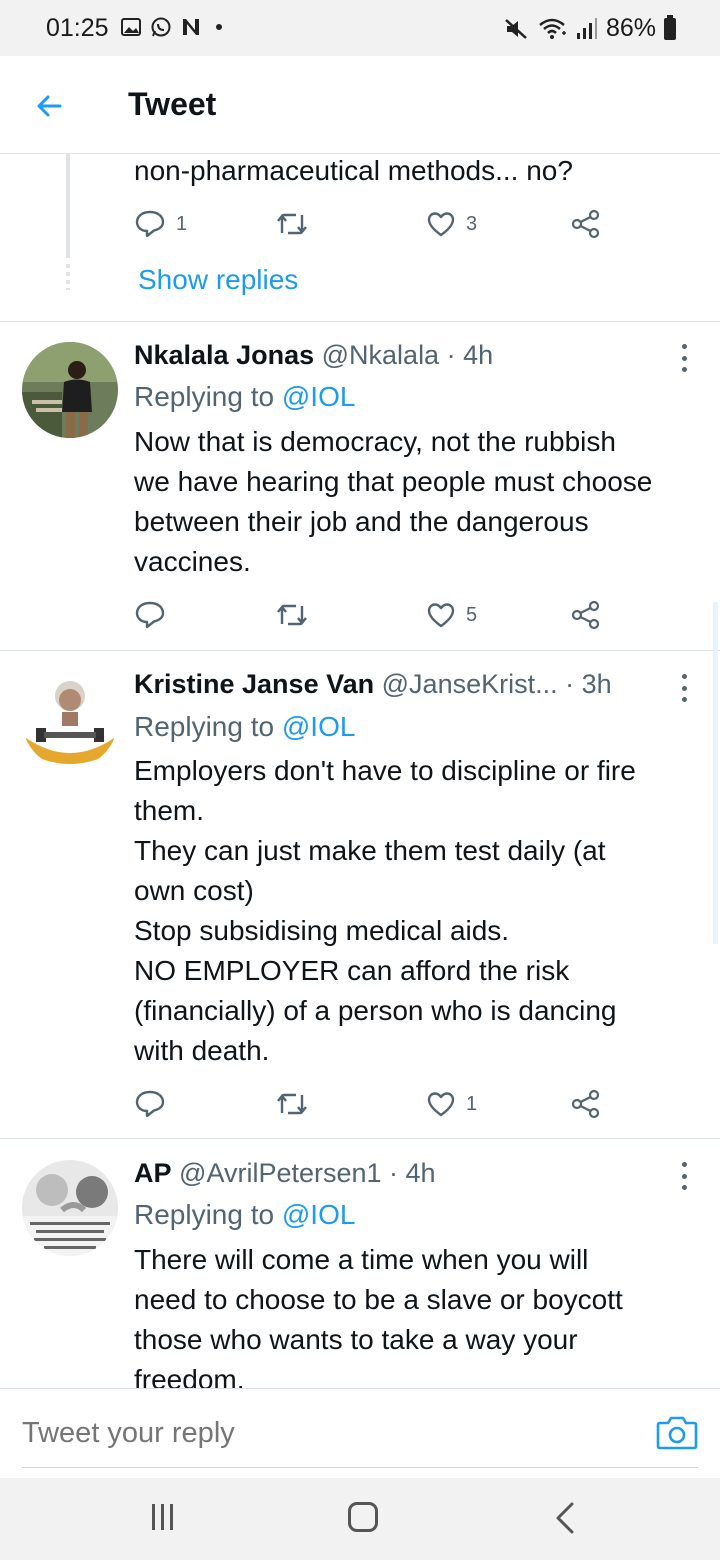 The image size is (720, 1560). Describe the element at coordinates (353, 170) in the screenshot. I see `tweet-text: non-pharmaceutical methods... no?` at that location.